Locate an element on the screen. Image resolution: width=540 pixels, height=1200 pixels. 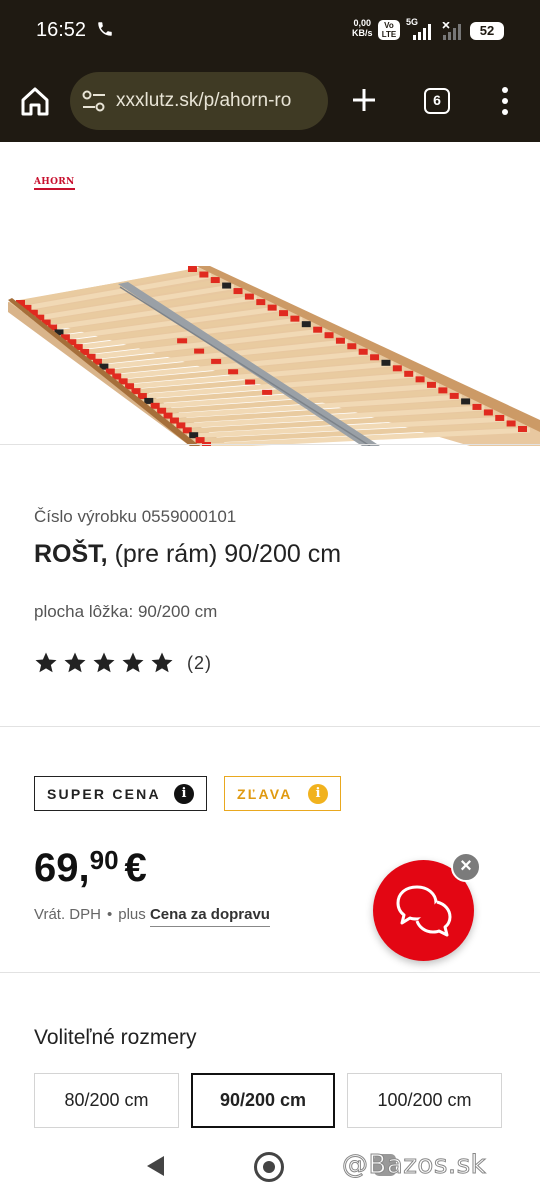
home-icon is located at coordinates (35, 101).